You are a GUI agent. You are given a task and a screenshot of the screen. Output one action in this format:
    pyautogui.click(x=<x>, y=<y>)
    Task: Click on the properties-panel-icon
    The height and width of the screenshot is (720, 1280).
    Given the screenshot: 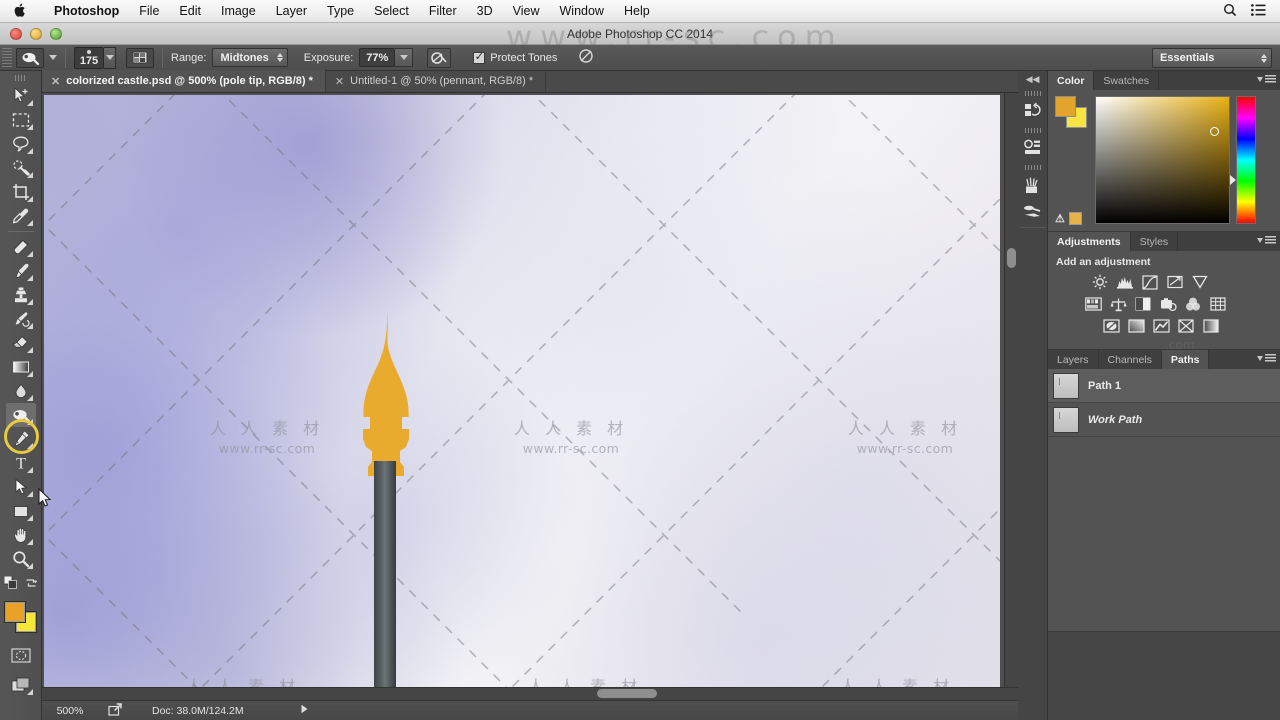 What is the action you would take?
    pyautogui.click(x=1033, y=148)
    